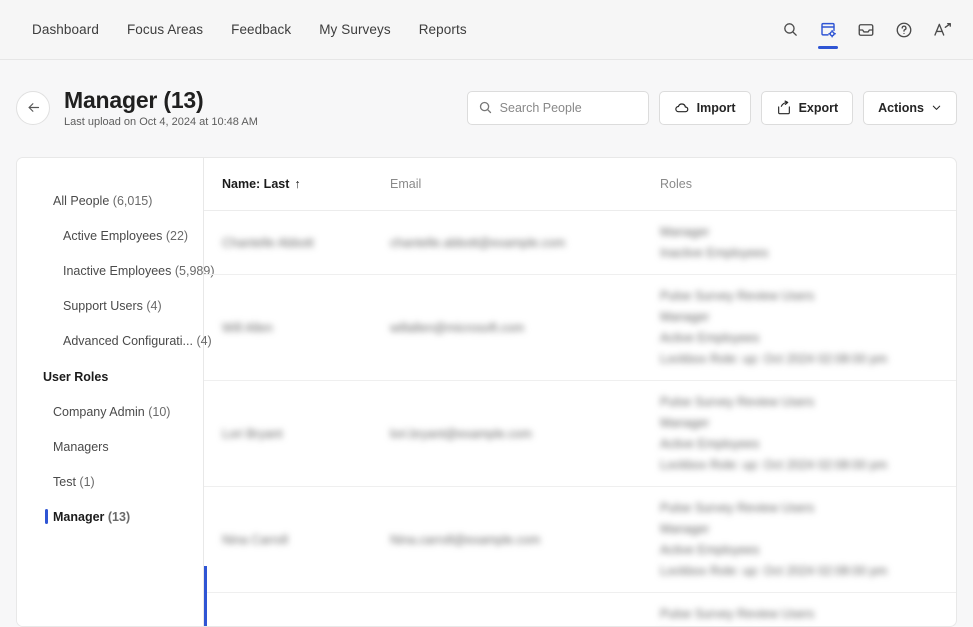  What do you see at coordinates (65, 29) in the screenshot?
I see `nav-link-dashboard: Dashboard` at bounding box center [65, 29].